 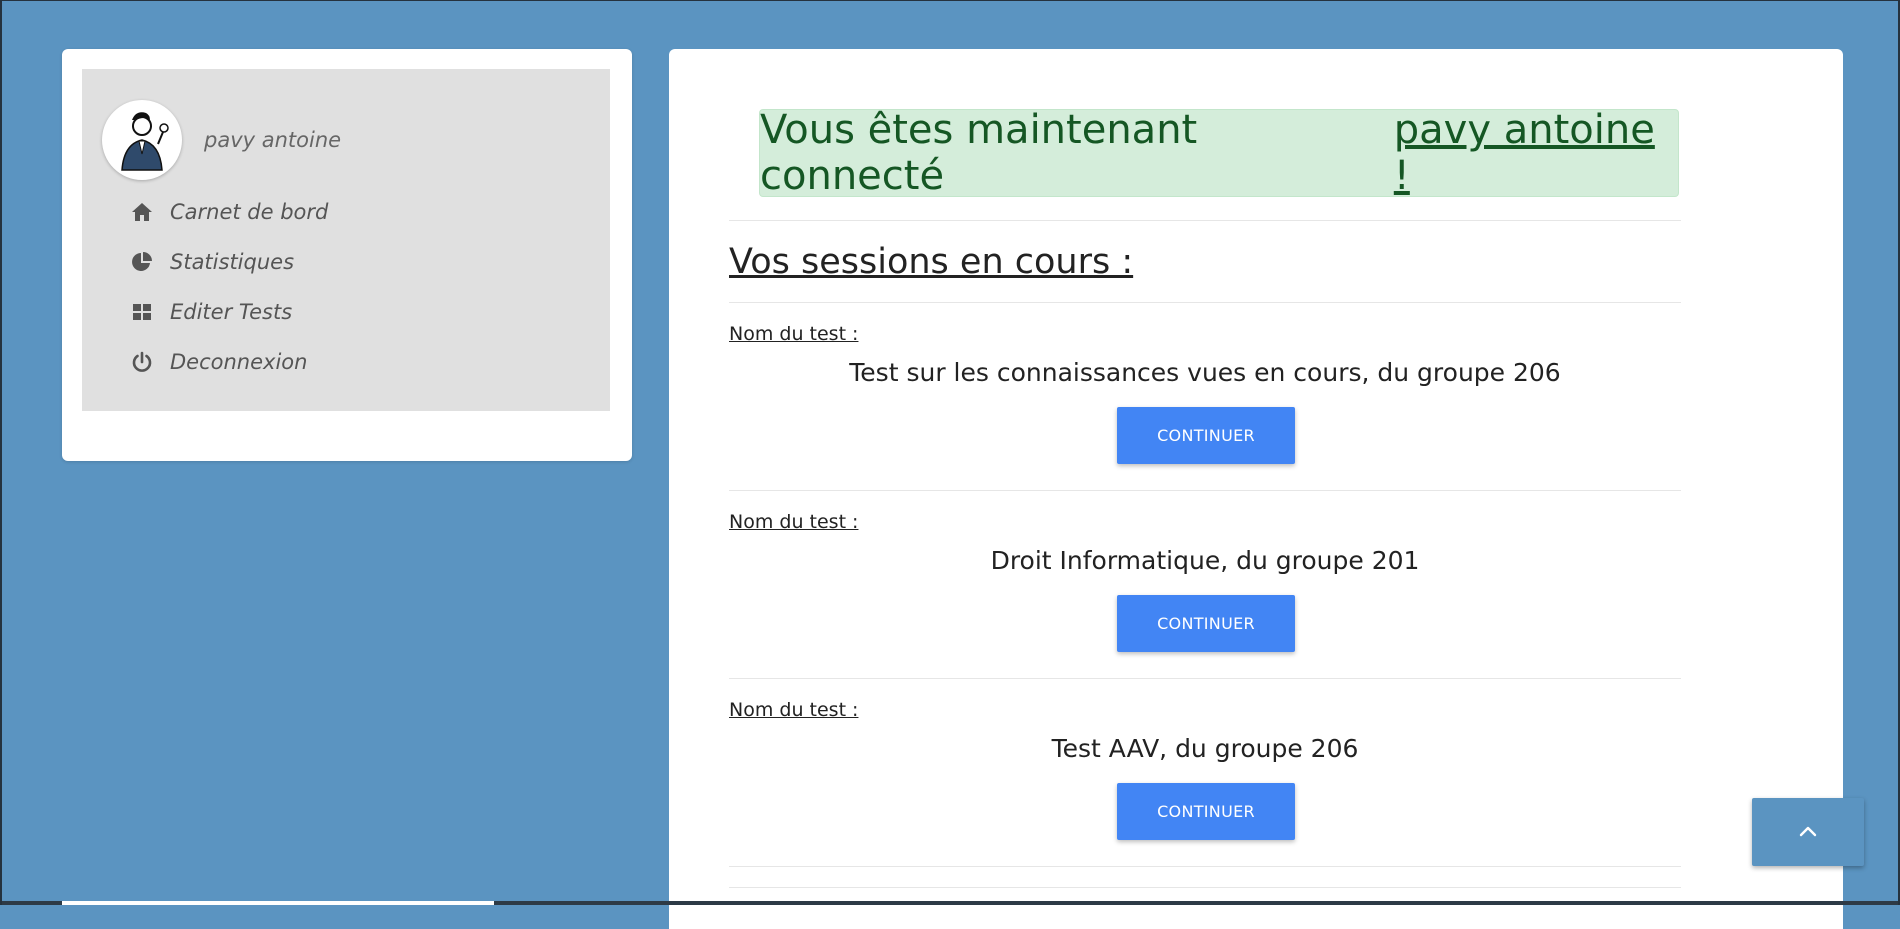 I want to click on sidebar-item-statistiques: Statistiques, so click(x=229, y=262).